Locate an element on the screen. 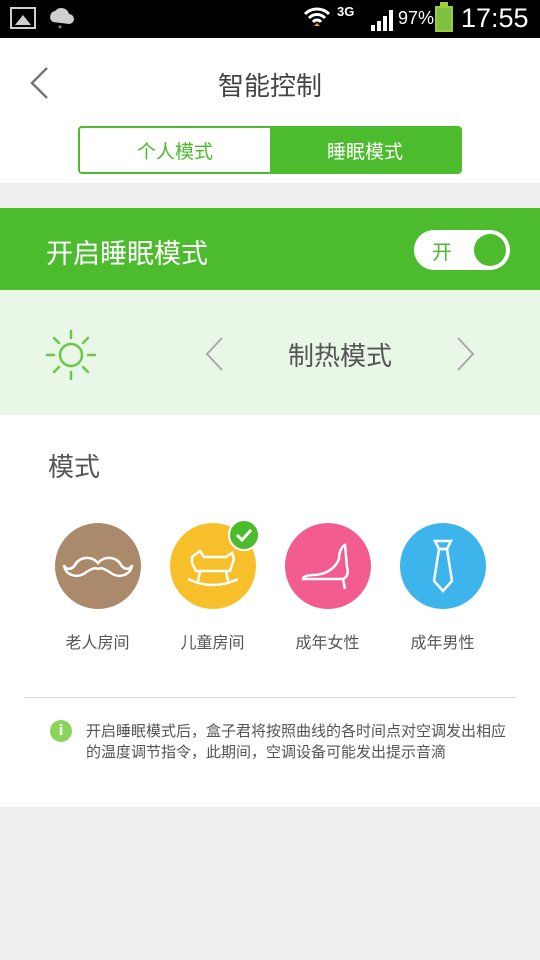 This screenshot has width=540, height=960. tab-personal-mode: 个人模式 is located at coordinates (175, 150).